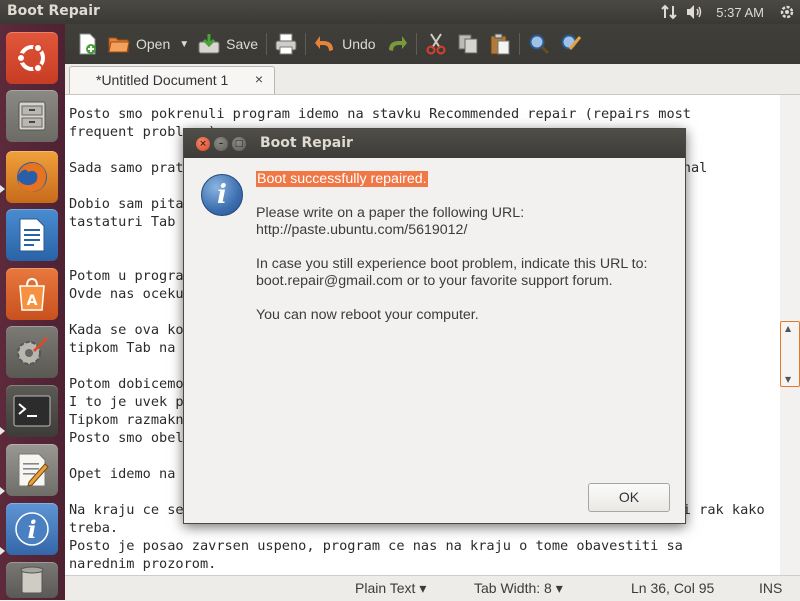 This screenshot has width=800, height=601. I want to click on minimize-icon: –, so click(221, 144).